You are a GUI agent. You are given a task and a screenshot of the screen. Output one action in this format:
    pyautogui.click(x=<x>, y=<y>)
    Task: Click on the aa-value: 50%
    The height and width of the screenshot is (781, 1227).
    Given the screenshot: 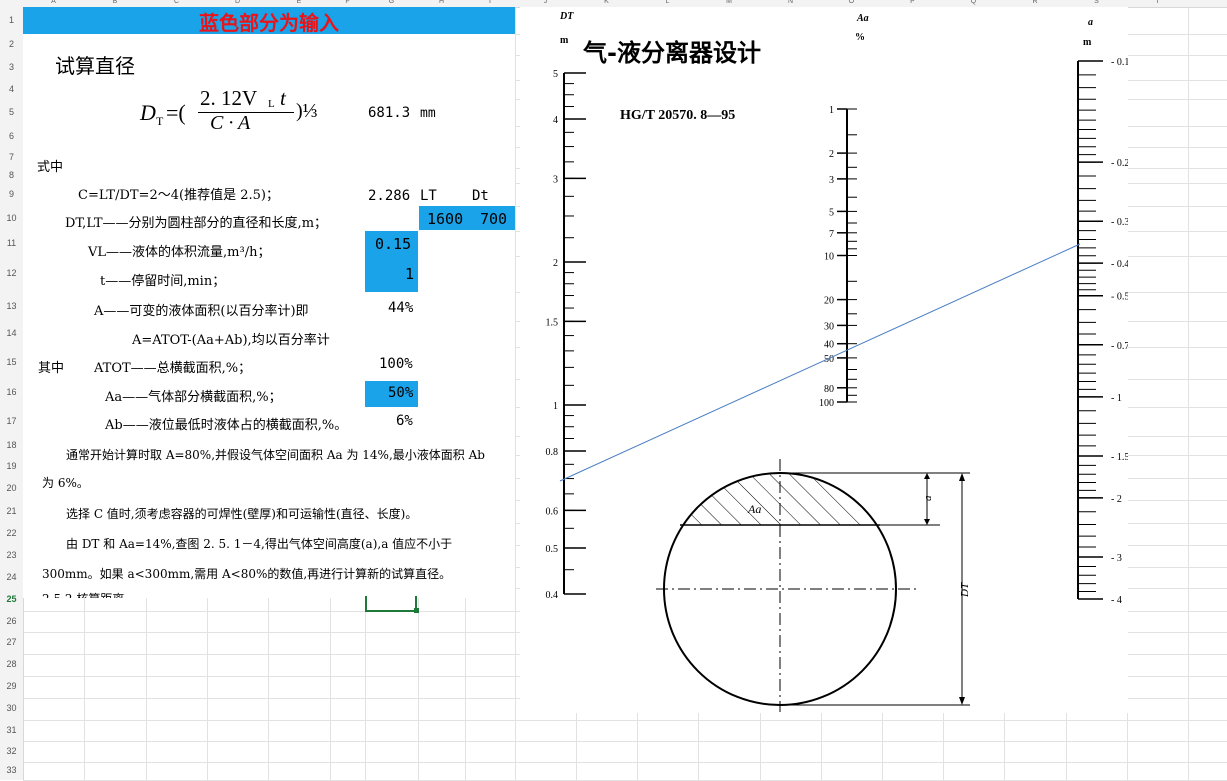 What is the action you would take?
    pyautogui.click(x=400, y=393)
    